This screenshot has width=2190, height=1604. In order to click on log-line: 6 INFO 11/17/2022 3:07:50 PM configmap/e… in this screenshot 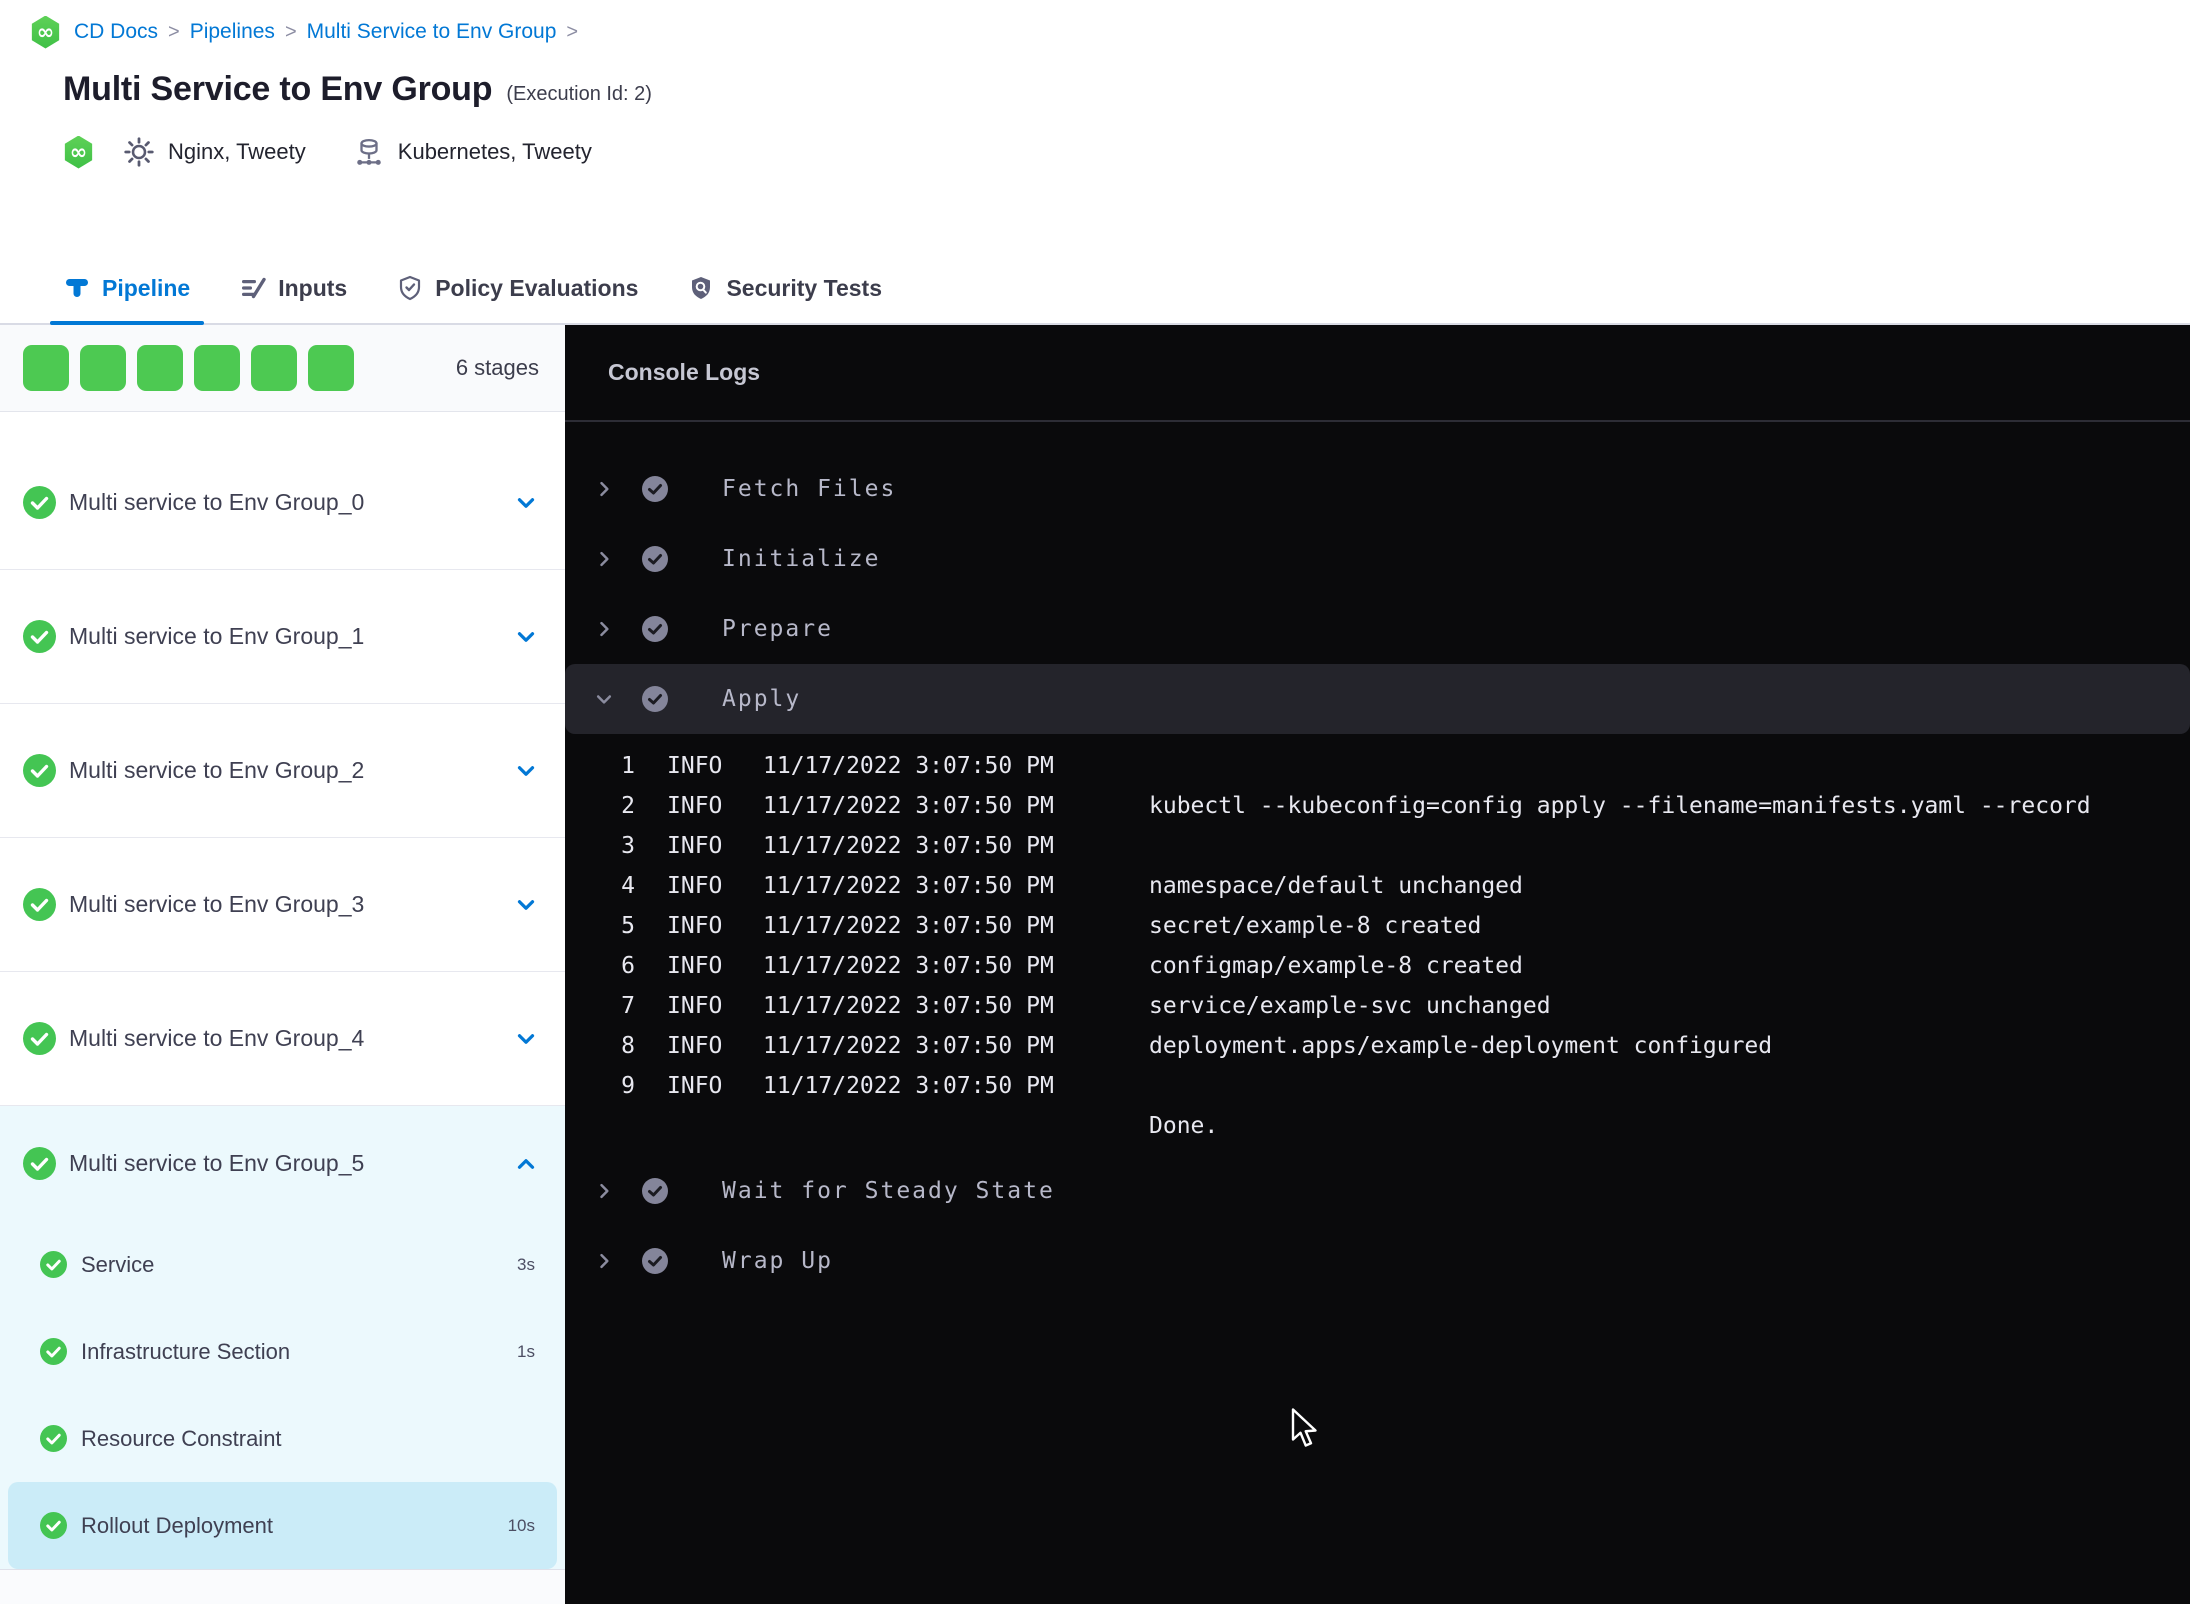, I will do `click(1398, 966)`.